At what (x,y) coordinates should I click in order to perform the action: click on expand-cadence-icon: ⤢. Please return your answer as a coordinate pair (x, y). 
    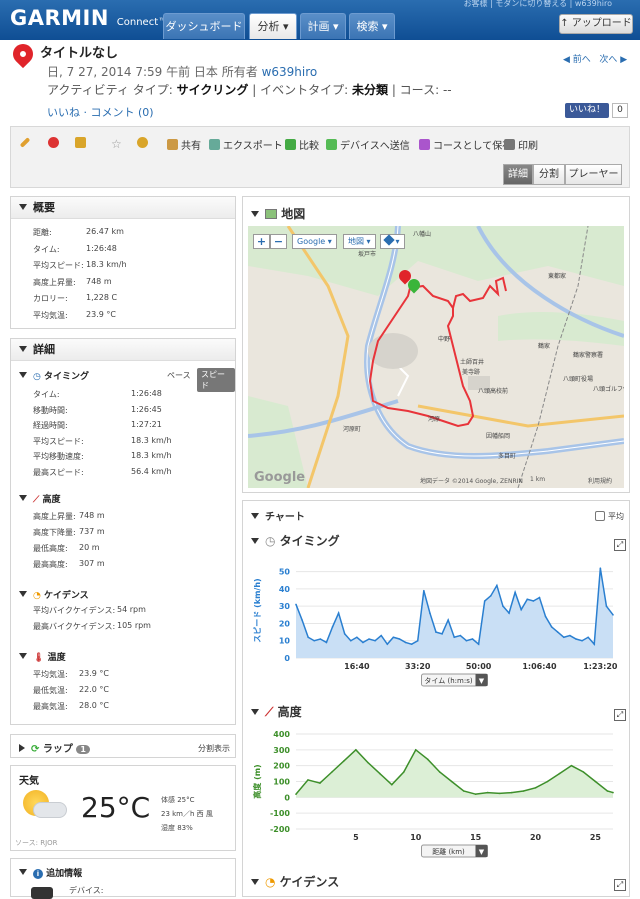
    Looking at the image, I should click on (620, 885).